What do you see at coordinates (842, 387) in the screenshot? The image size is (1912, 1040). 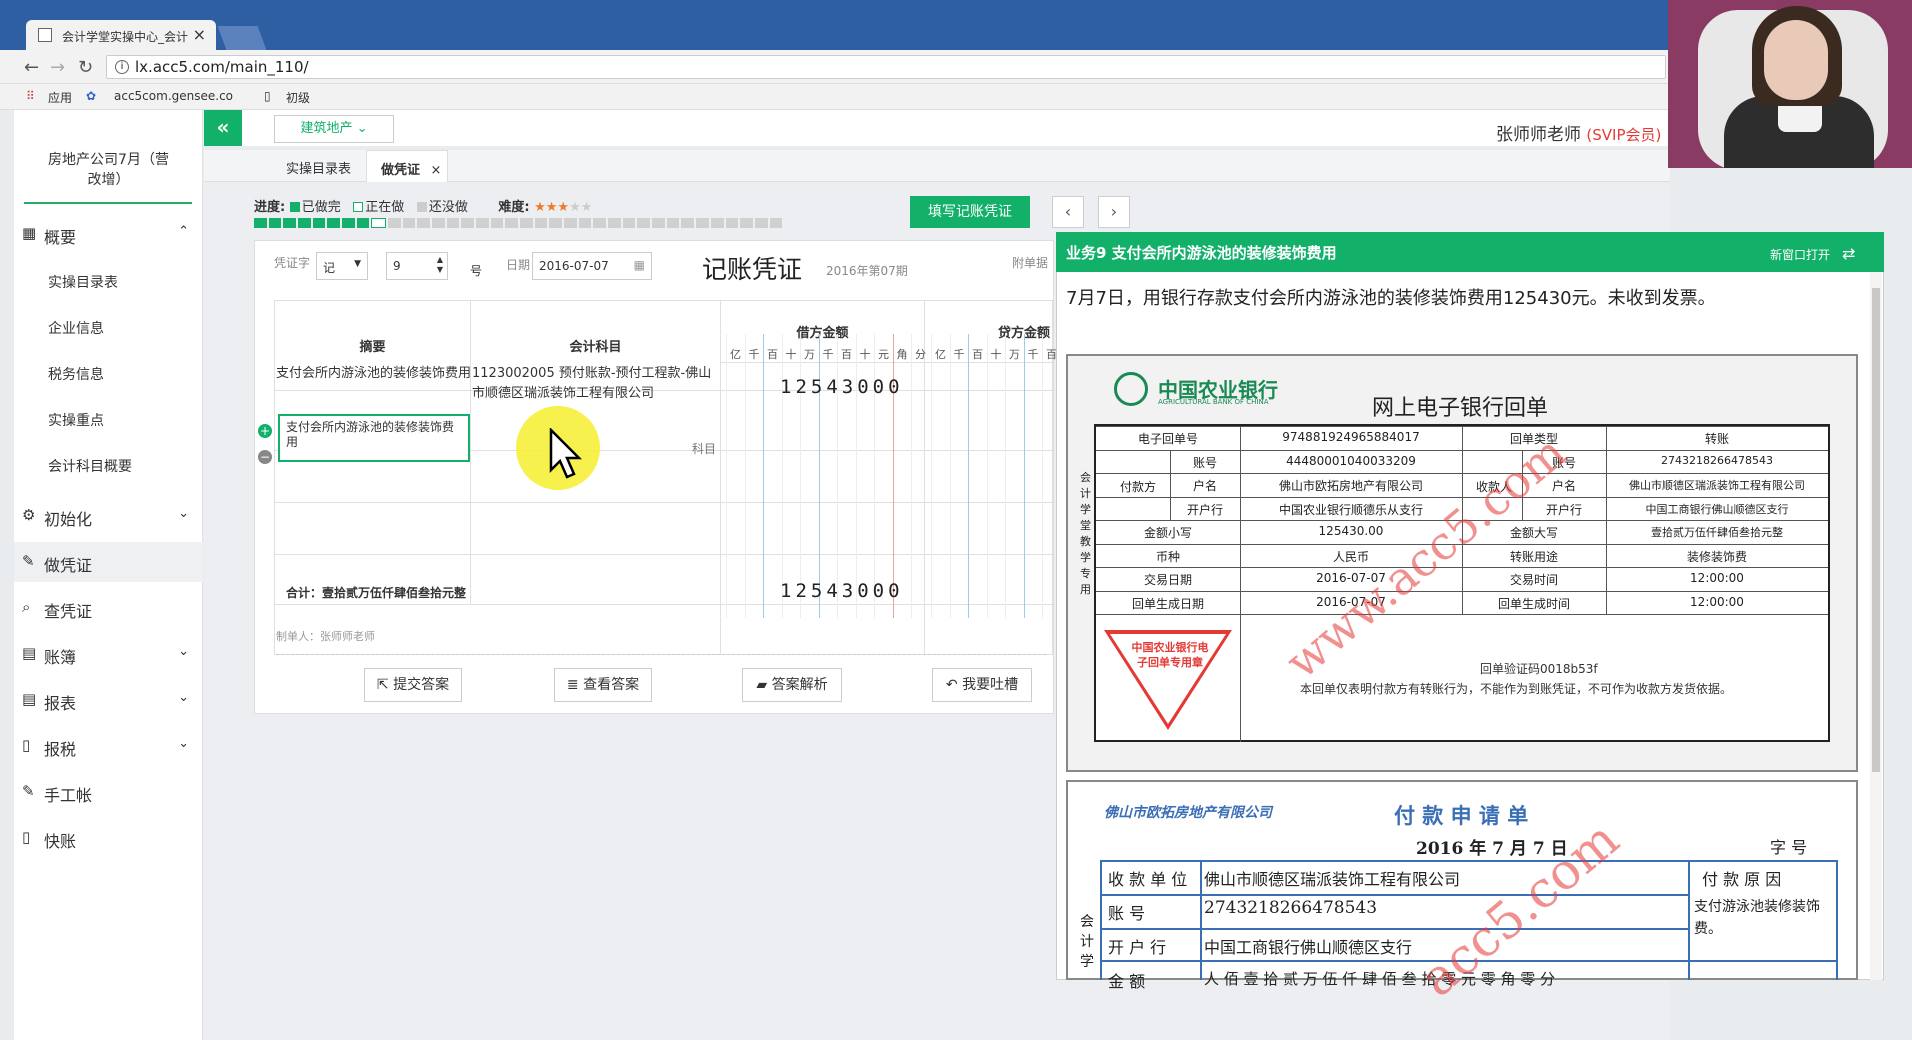 I see `row1-debit-amount: 12543000` at bounding box center [842, 387].